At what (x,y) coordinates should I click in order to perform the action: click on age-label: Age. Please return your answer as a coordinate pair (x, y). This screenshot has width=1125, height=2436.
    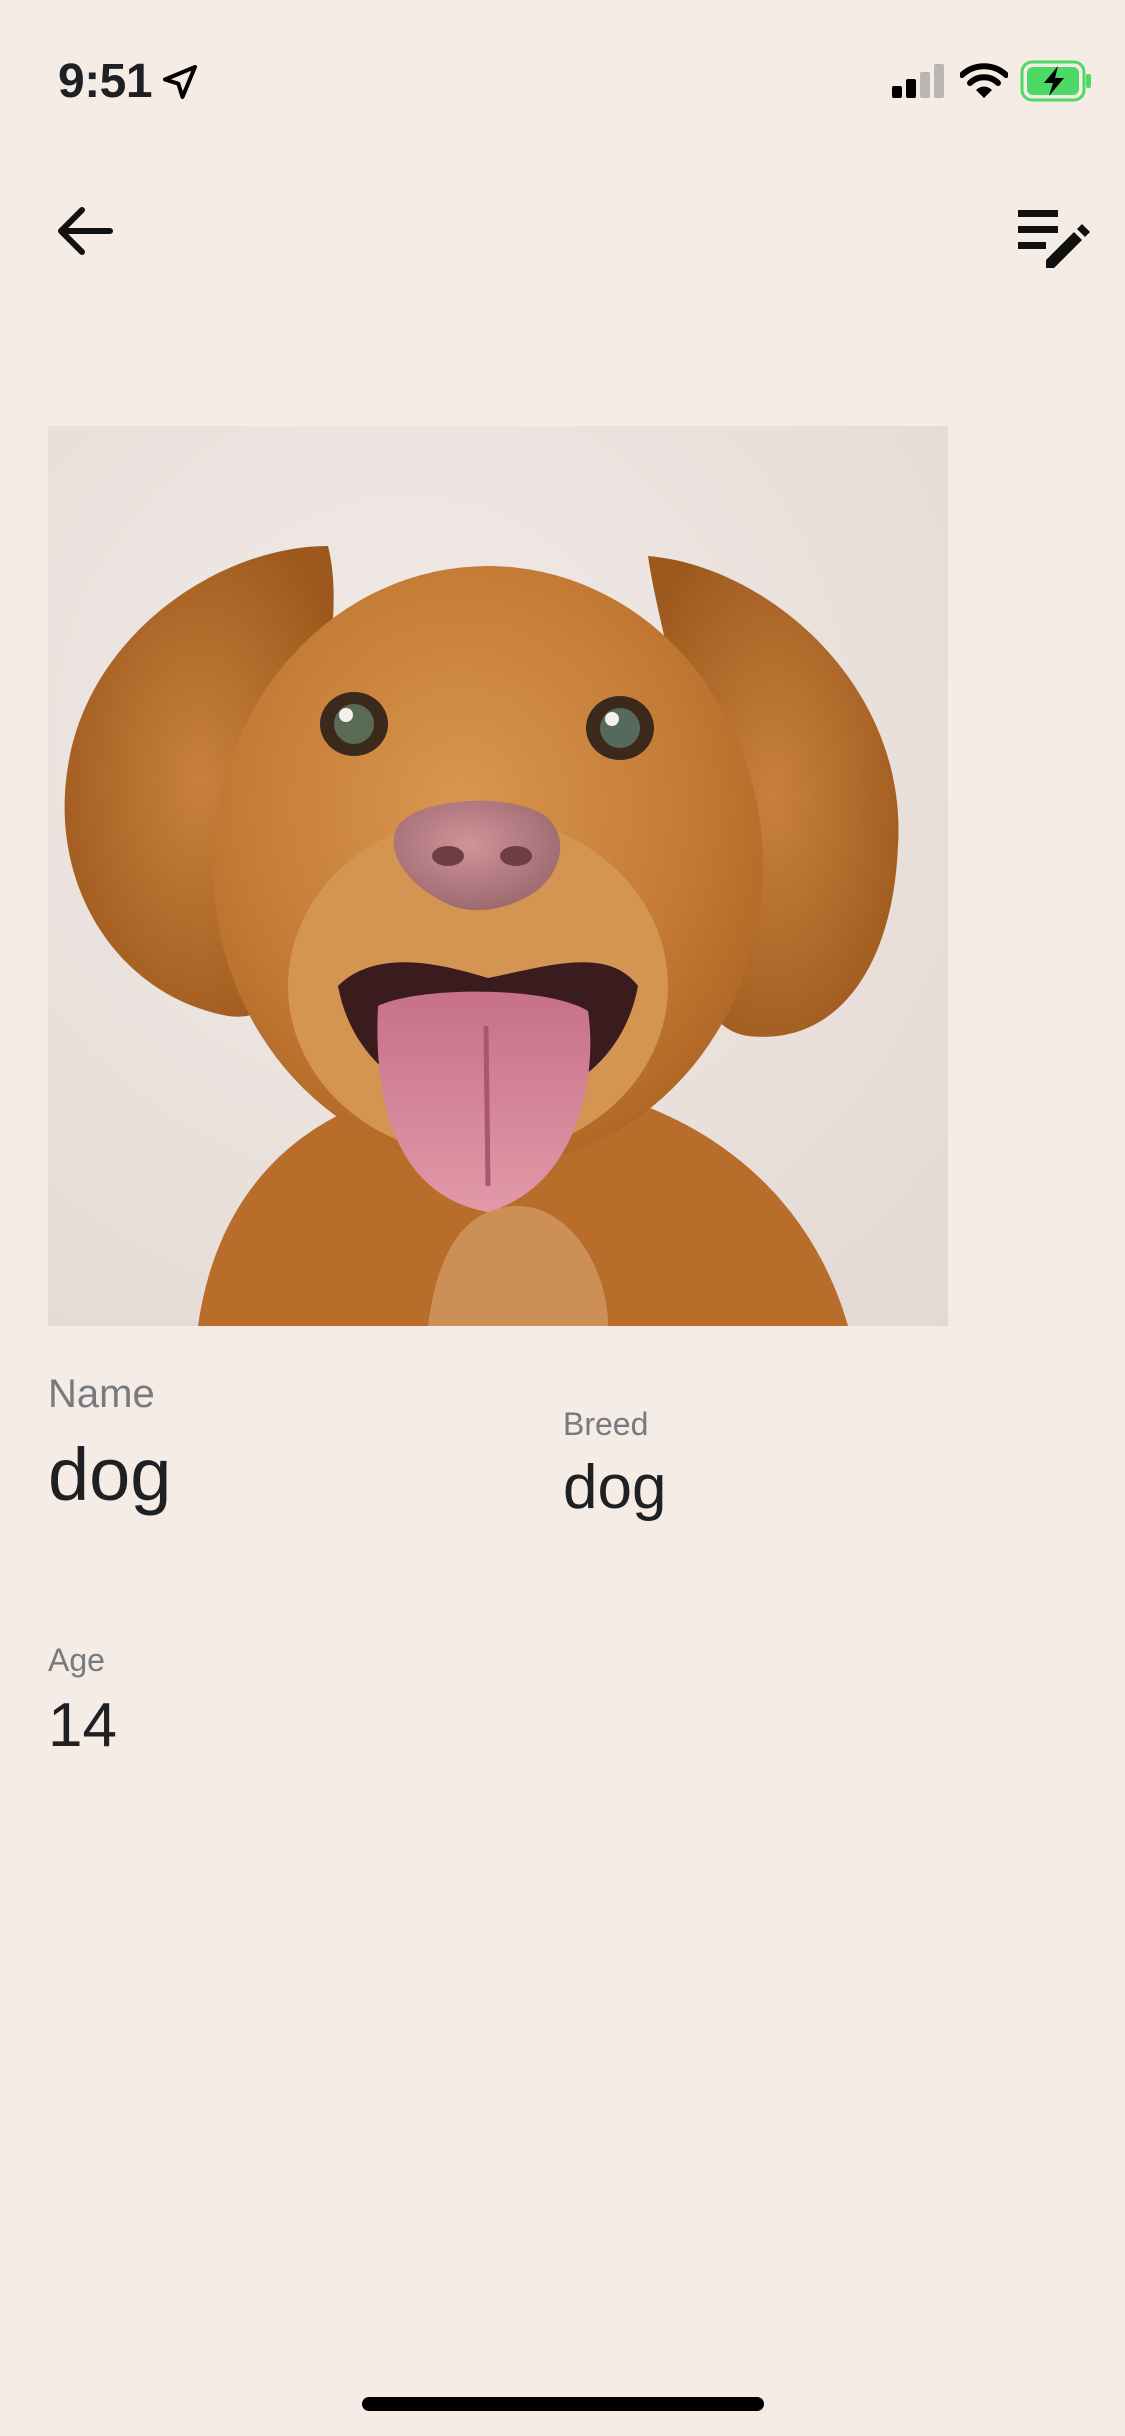
    Looking at the image, I should click on (76, 1660).